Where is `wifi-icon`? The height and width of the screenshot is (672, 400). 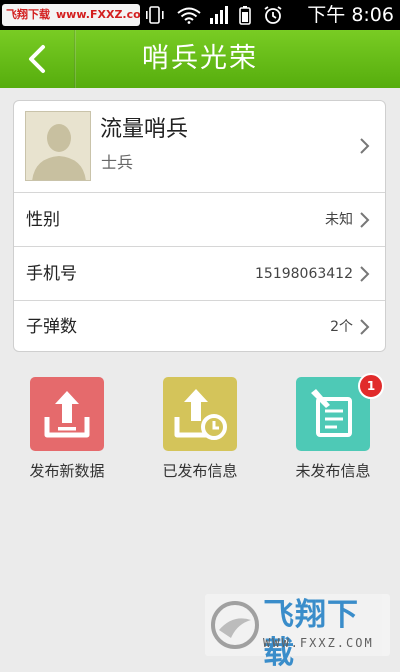 wifi-icon is located at coordinates (189, 15).